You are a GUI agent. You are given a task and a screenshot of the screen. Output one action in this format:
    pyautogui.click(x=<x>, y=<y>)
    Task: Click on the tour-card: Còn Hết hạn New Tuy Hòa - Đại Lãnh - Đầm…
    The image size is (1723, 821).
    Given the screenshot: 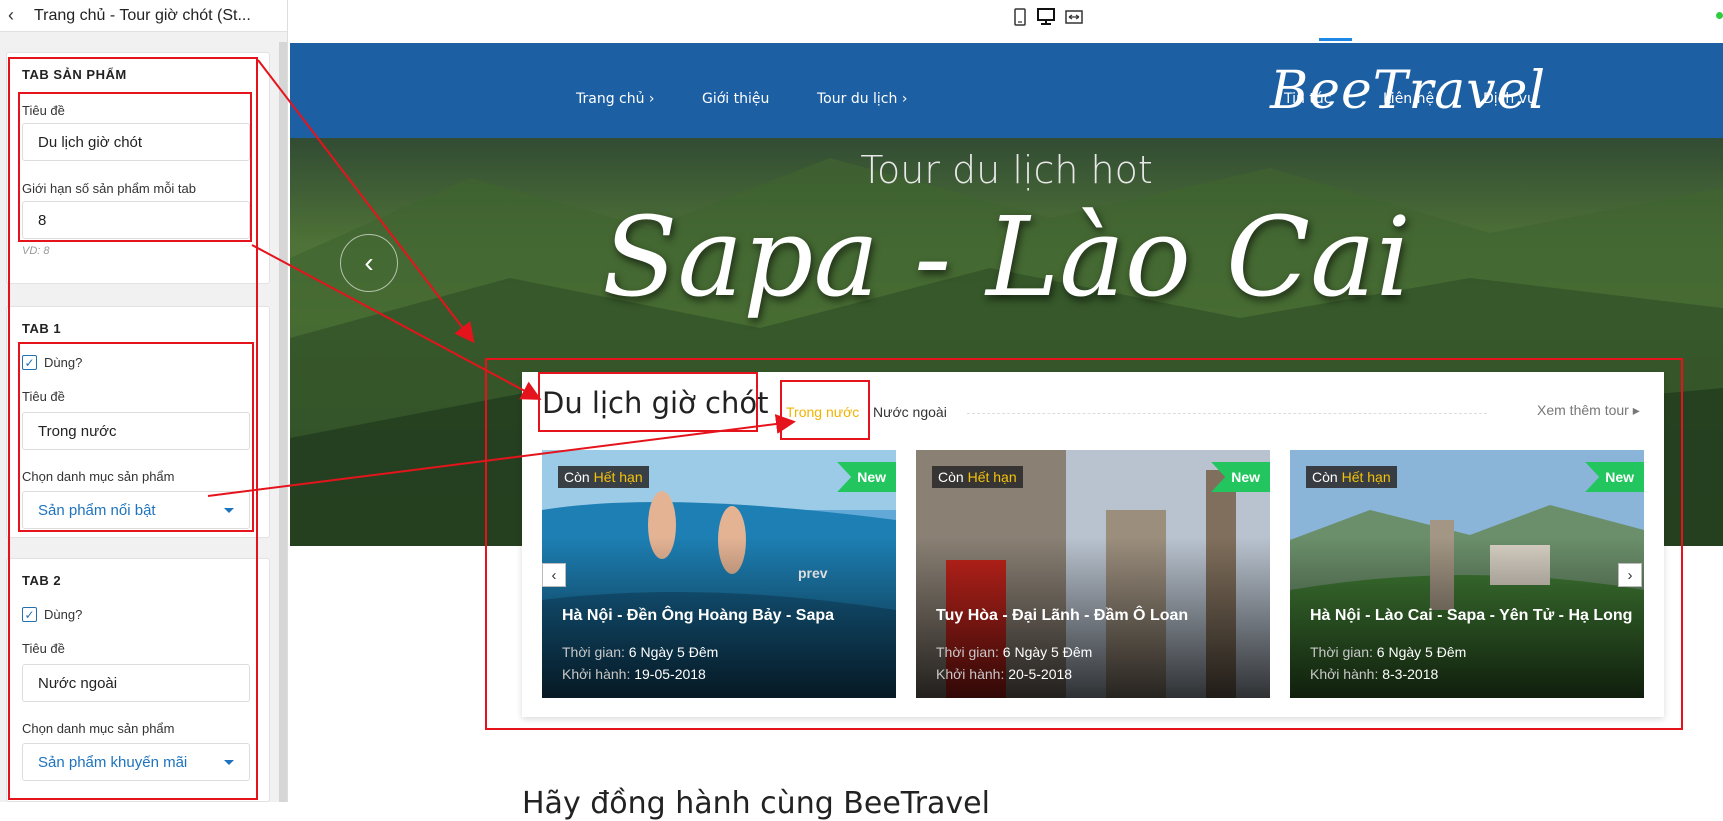 What is the action you would take?
    pyautogui.click(x=1093, y=574)
    